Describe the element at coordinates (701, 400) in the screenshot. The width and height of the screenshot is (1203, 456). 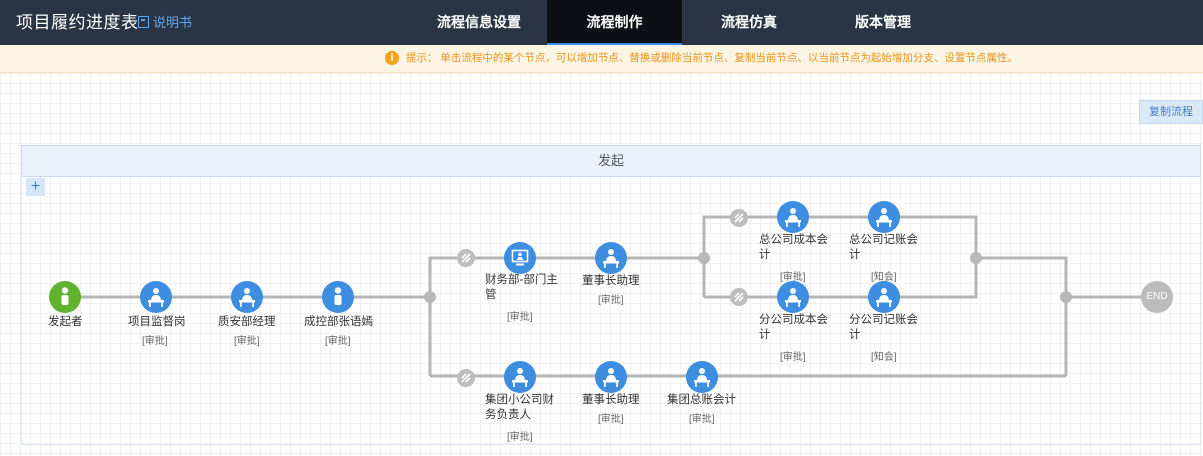
I see `node-label: 集团总账会计` at that location.